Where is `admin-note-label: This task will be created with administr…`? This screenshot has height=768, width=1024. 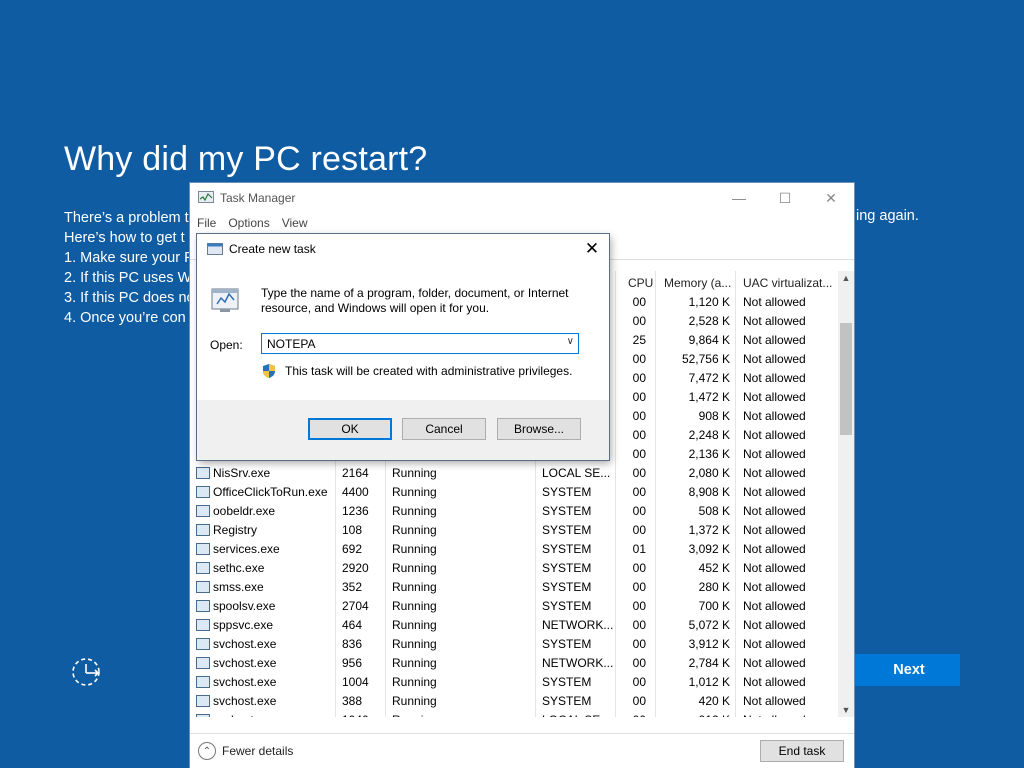 admin-note-label: This task will be created with administr… is located at coordinates (429, 371).